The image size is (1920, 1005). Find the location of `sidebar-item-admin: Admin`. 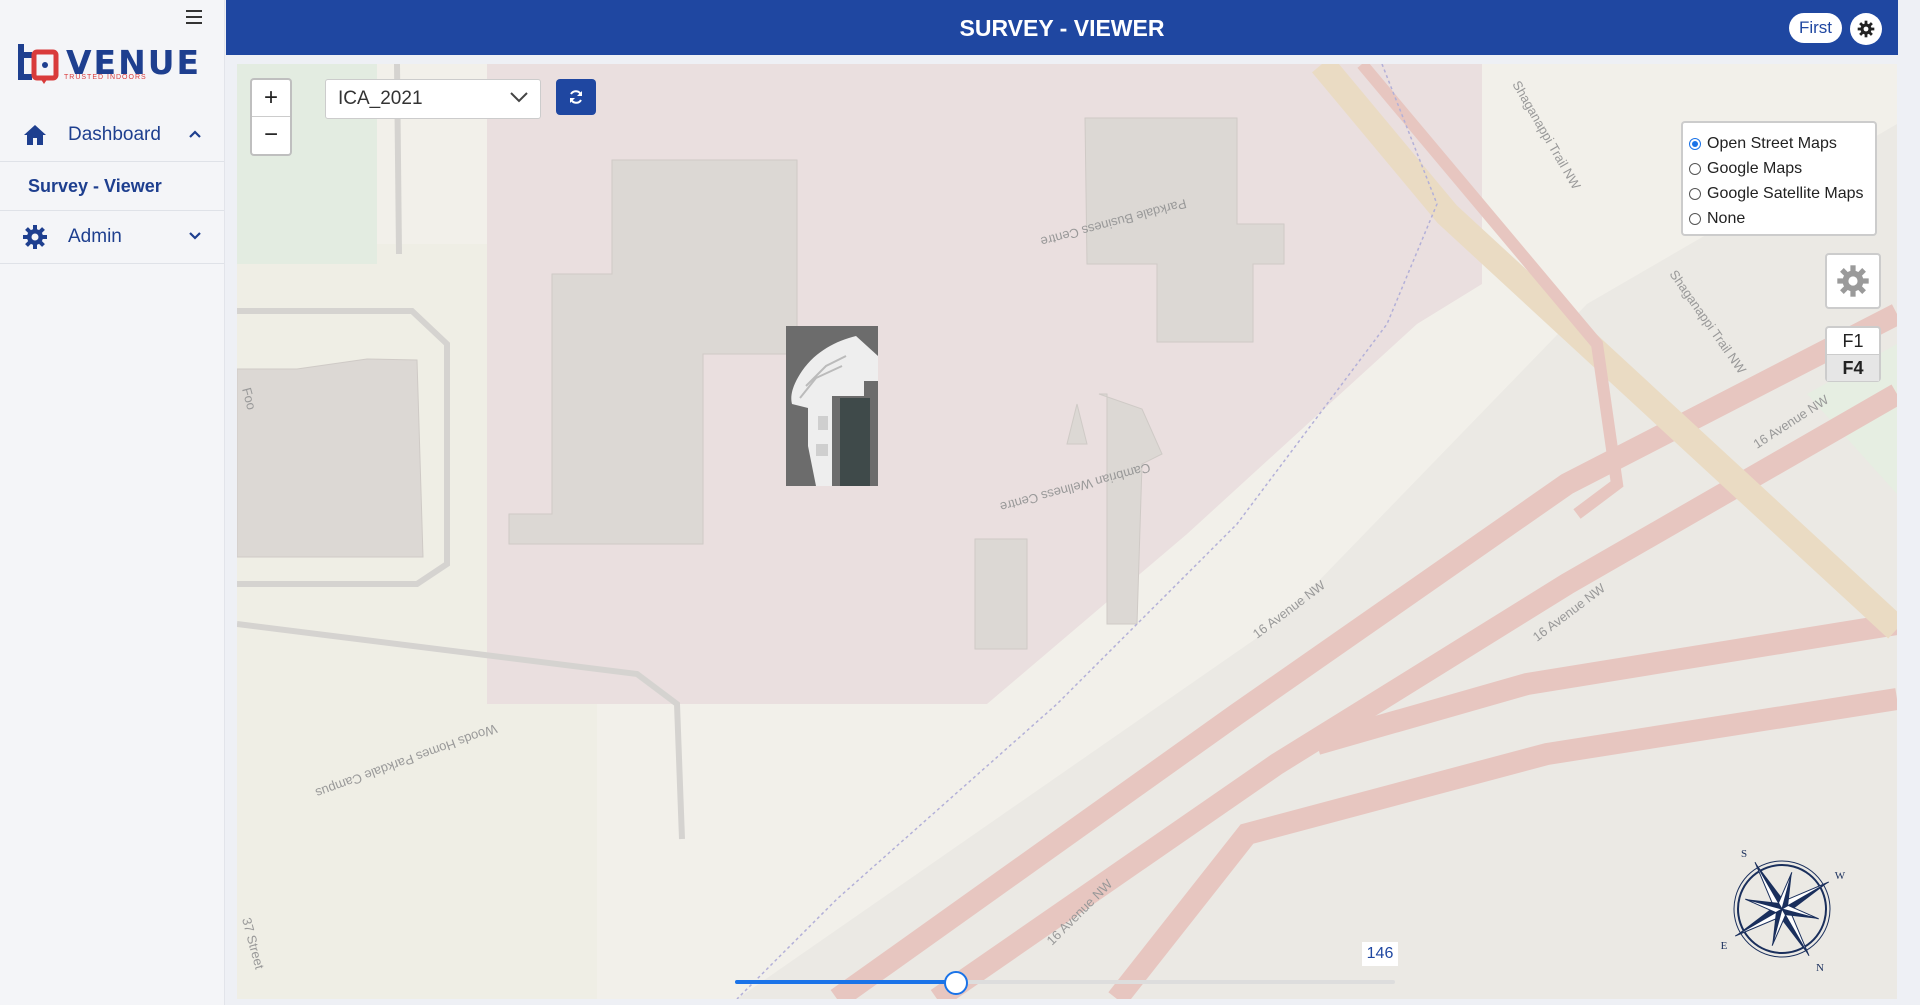

sidebar-item-admin: Admin is located at coordinates (112, 237).